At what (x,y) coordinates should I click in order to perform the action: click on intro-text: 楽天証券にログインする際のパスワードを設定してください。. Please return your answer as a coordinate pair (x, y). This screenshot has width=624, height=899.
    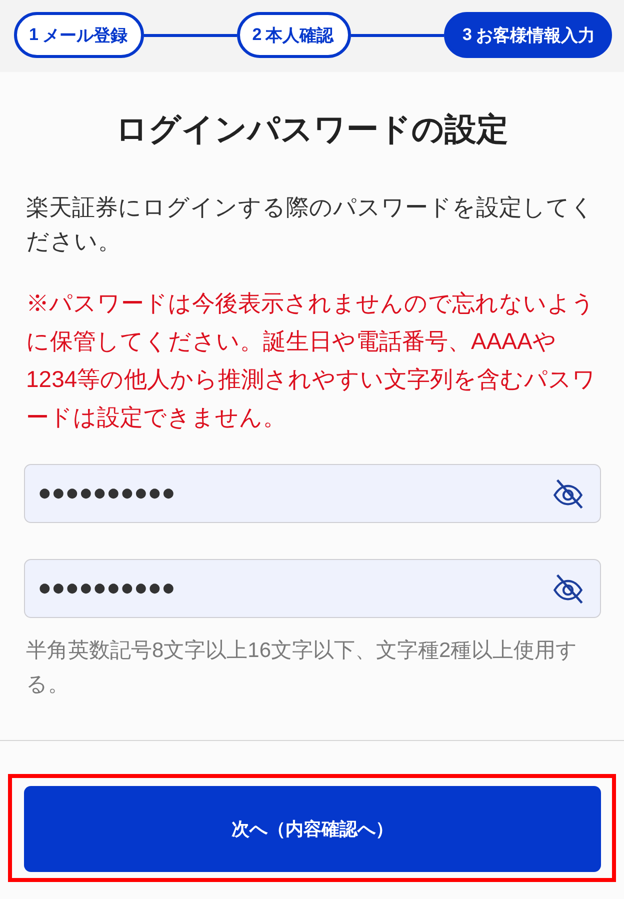
    Looking at the image, I should click on (310, 224).